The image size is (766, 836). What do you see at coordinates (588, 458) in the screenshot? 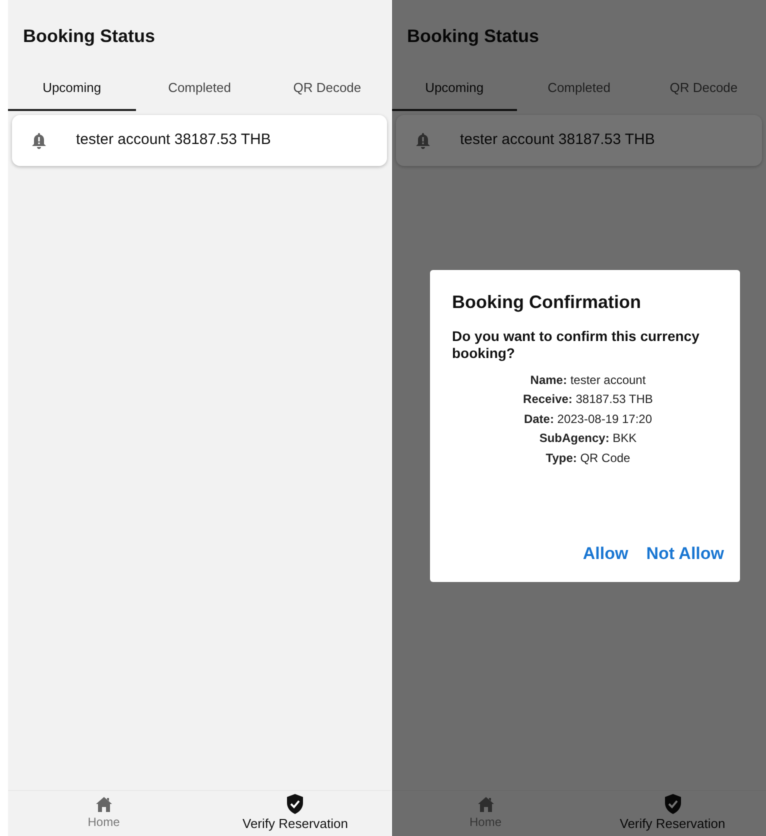
I see `detail-line: Type: QR Code` at bounding box center [588, 458].